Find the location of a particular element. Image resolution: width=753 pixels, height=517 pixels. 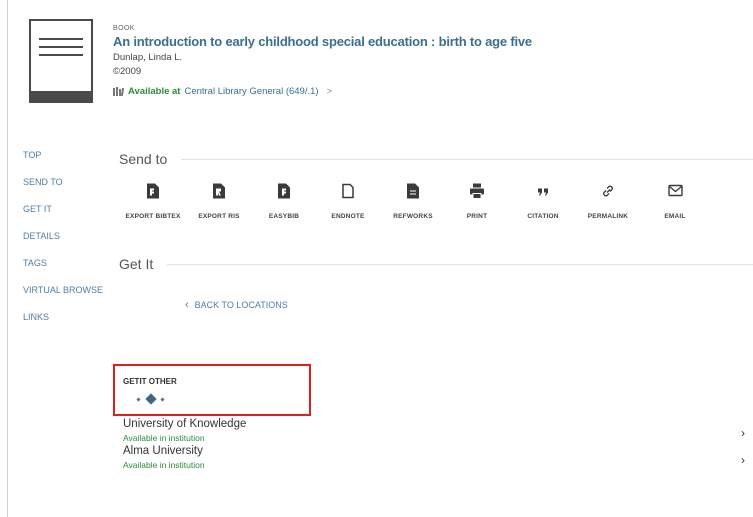

nav-item-send-to: SEND TO is located at coordinates (63, 189).